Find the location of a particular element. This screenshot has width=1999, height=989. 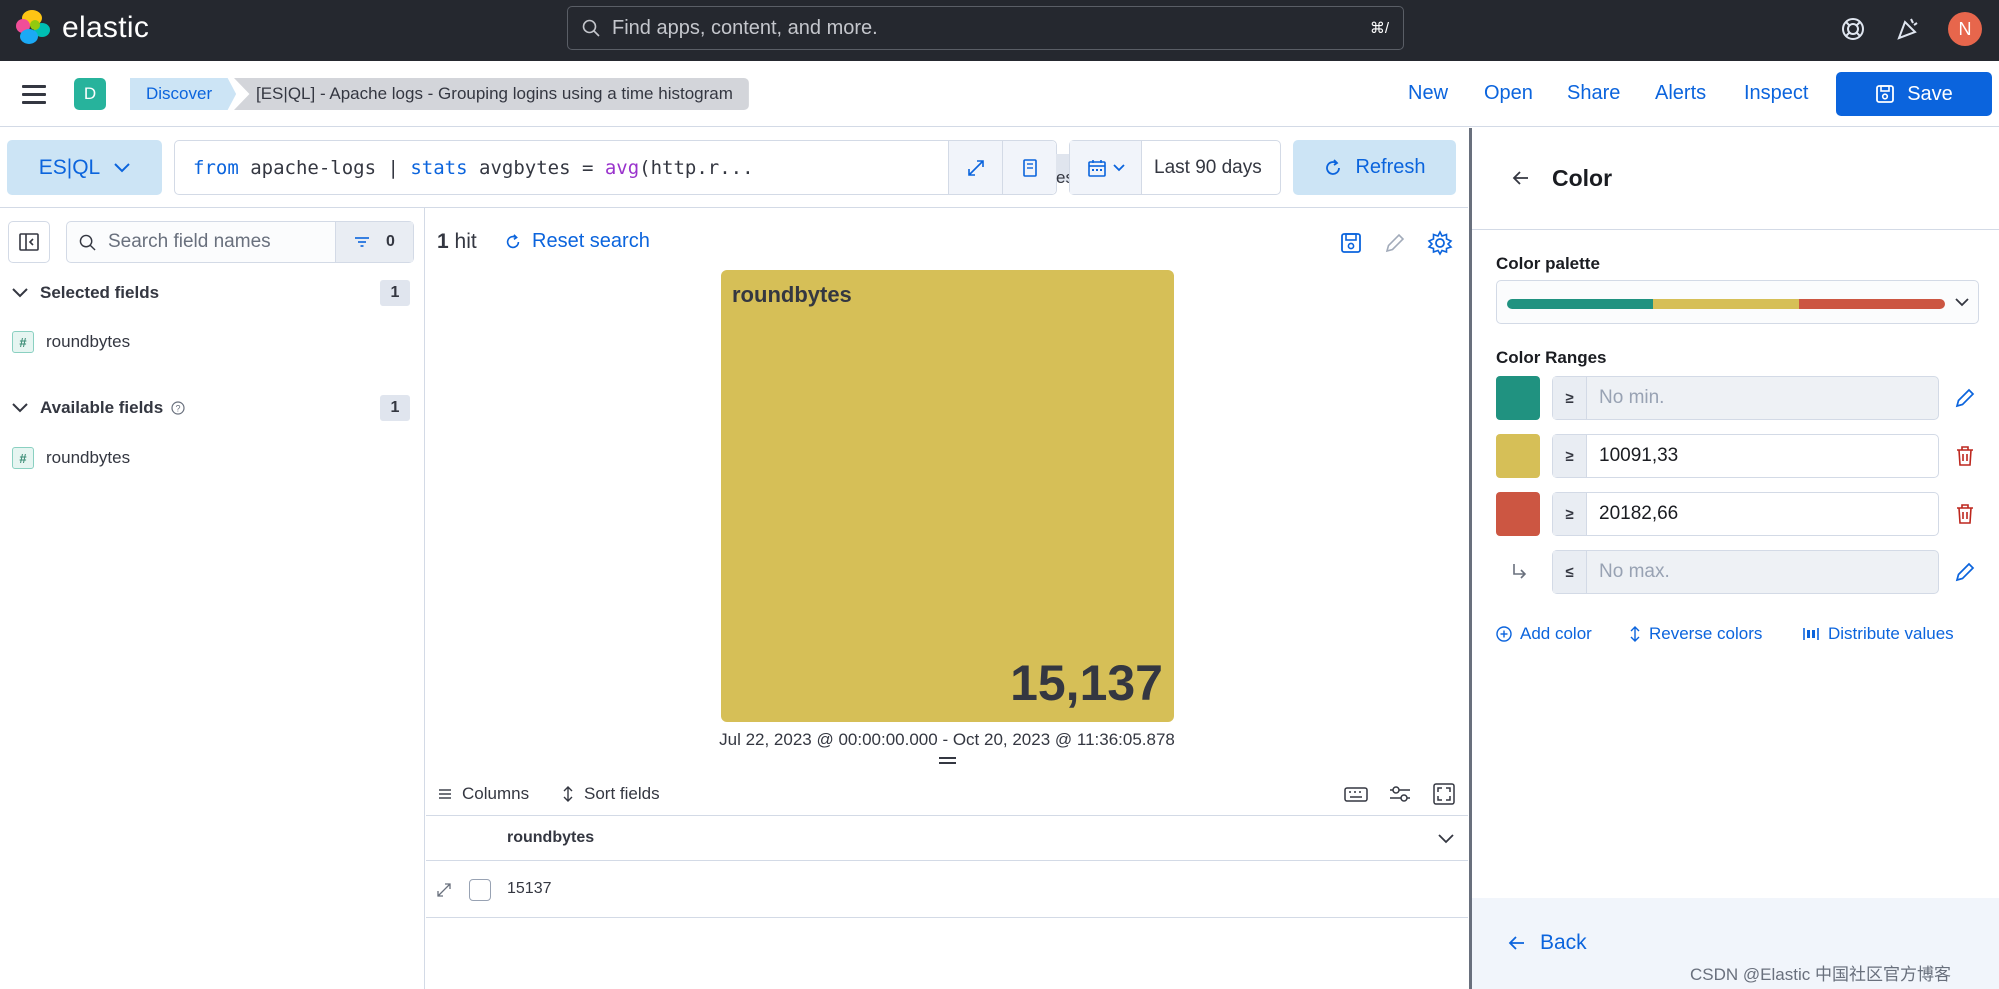

field-search-input: Search field names 0 is located at coordinates (240, 242).